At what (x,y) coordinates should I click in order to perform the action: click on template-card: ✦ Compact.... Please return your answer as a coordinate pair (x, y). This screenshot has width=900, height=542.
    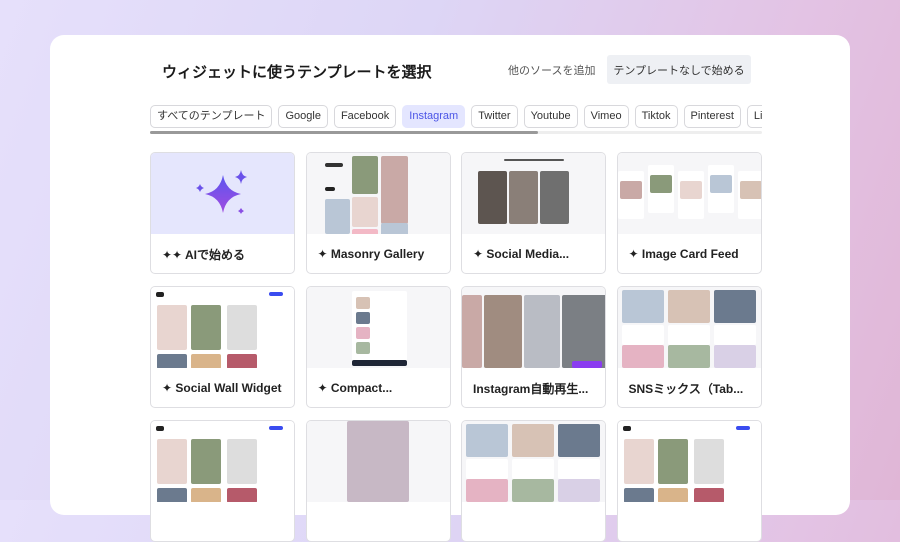
    Looking at the image, I should click on (378, 347).